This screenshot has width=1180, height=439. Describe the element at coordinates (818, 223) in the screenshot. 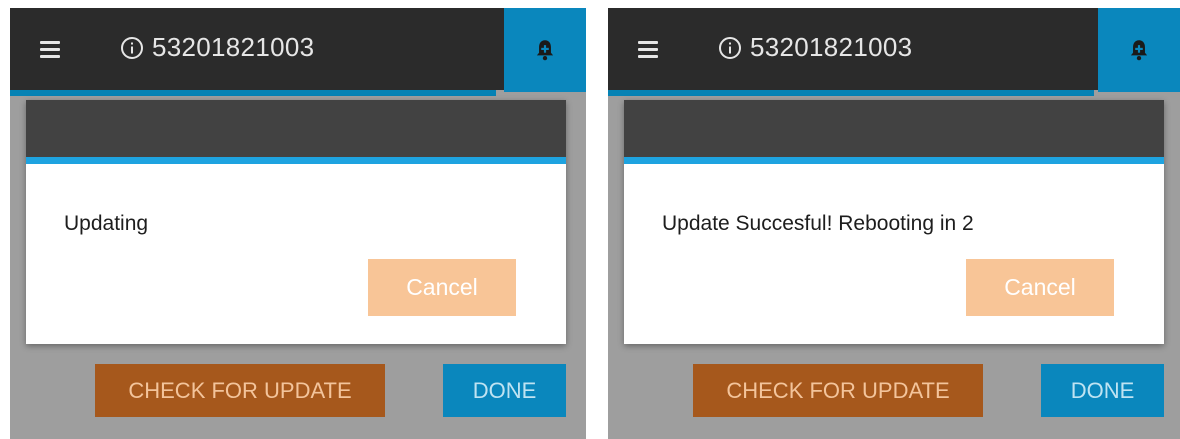

I see `dialog-message: Update Succesful! Rebooting in 2` at that location.